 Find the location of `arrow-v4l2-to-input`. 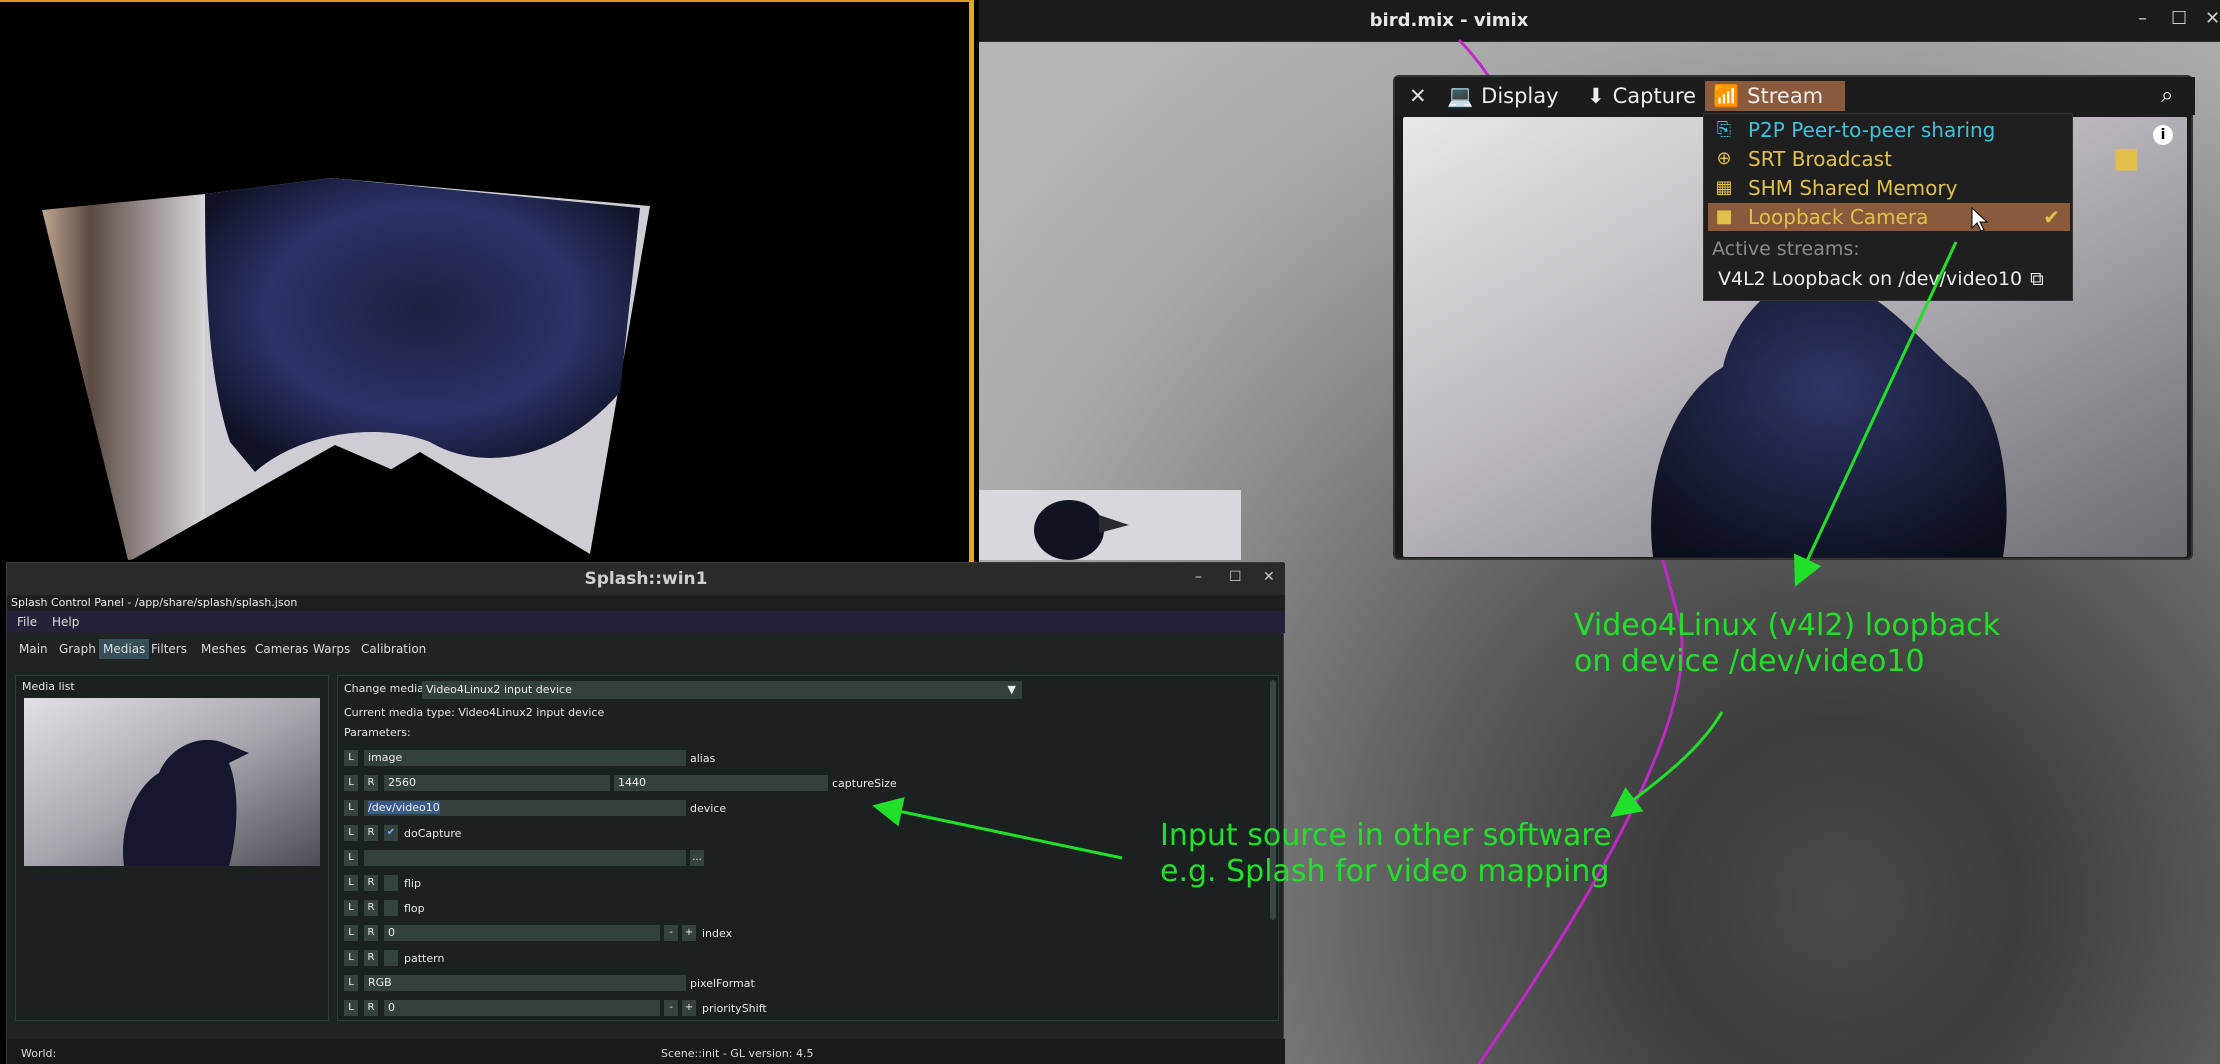

arrow-v4l2-to-input is located at coordinates (1667, 764).